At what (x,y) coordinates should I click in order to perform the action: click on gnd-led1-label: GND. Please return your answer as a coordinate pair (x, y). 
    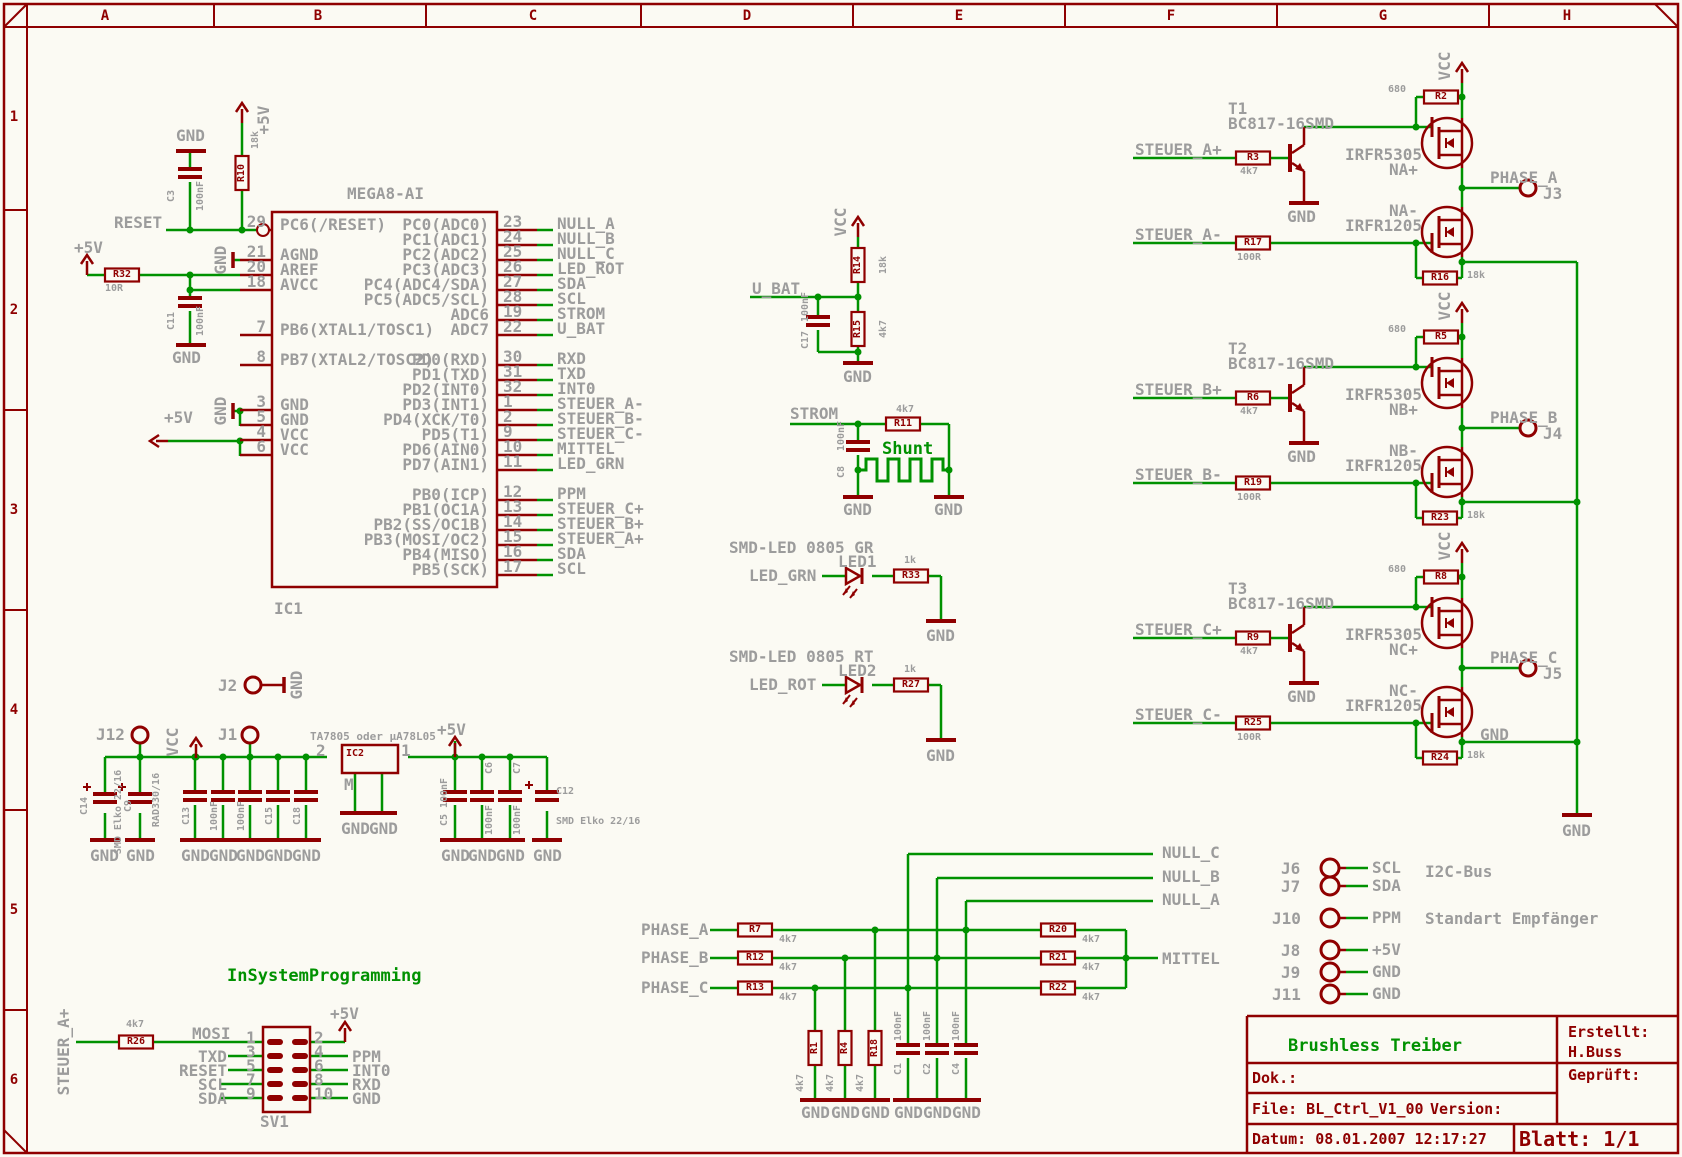
    Looking at the image, I should click on (940, 635).